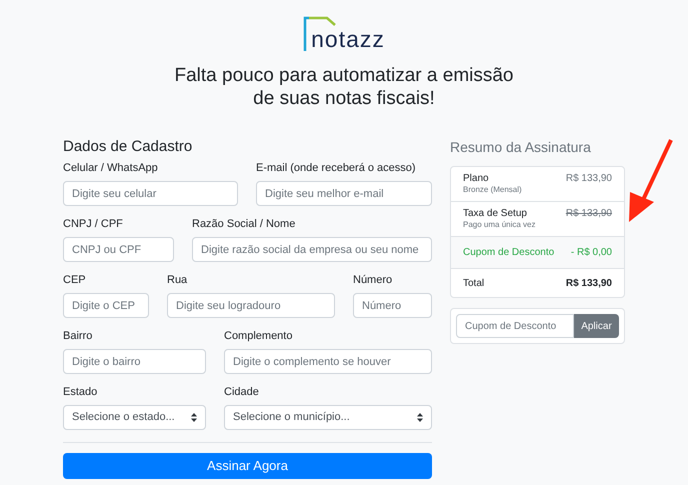 This screenshot has width=688, height=485. Describe the element at coordinates (596, 326) in the screenshot. I see `apply-button: Aplicar` at that location.